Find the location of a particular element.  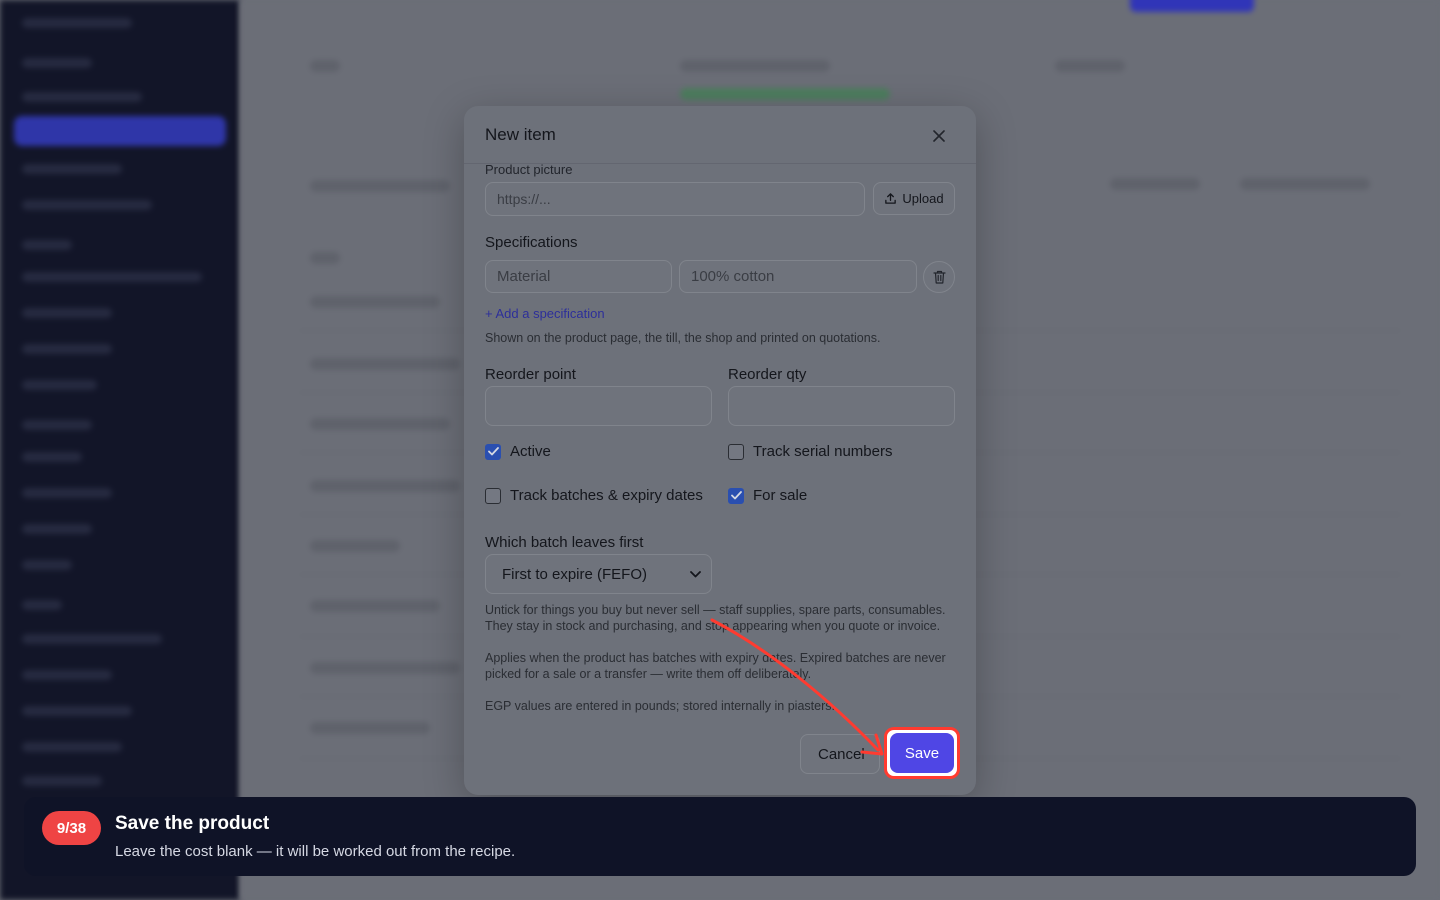

upload-icon is located at coordinates (891, 198).